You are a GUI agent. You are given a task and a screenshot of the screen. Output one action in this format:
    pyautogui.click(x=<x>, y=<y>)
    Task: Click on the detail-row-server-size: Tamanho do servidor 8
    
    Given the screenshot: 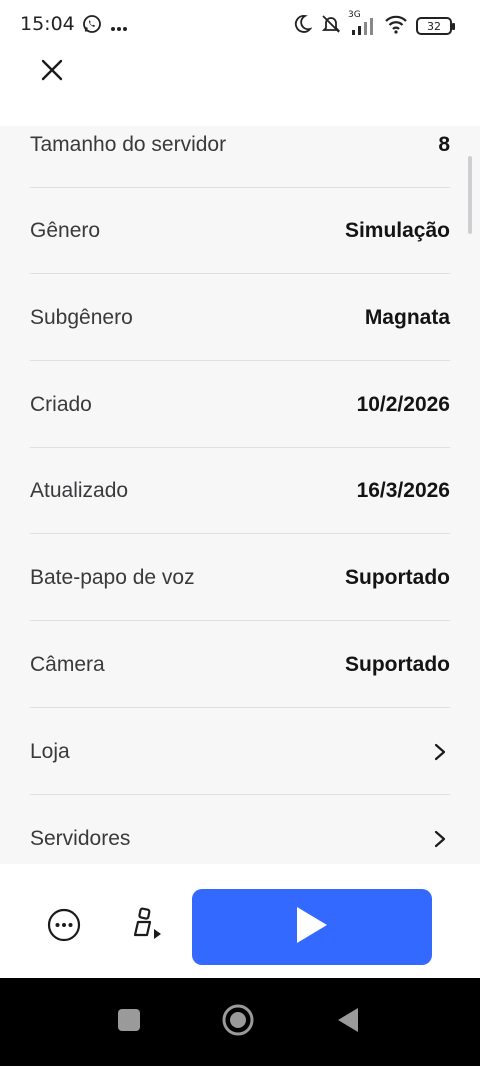 What is the action you would take?
    pyautogui.click(x=240, y=157)
    